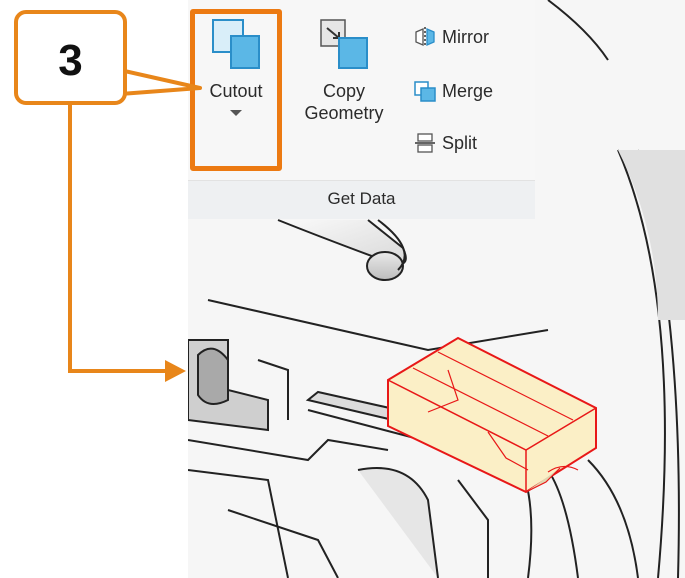  I want to click on arrow-head-icon, so click(175, 371).